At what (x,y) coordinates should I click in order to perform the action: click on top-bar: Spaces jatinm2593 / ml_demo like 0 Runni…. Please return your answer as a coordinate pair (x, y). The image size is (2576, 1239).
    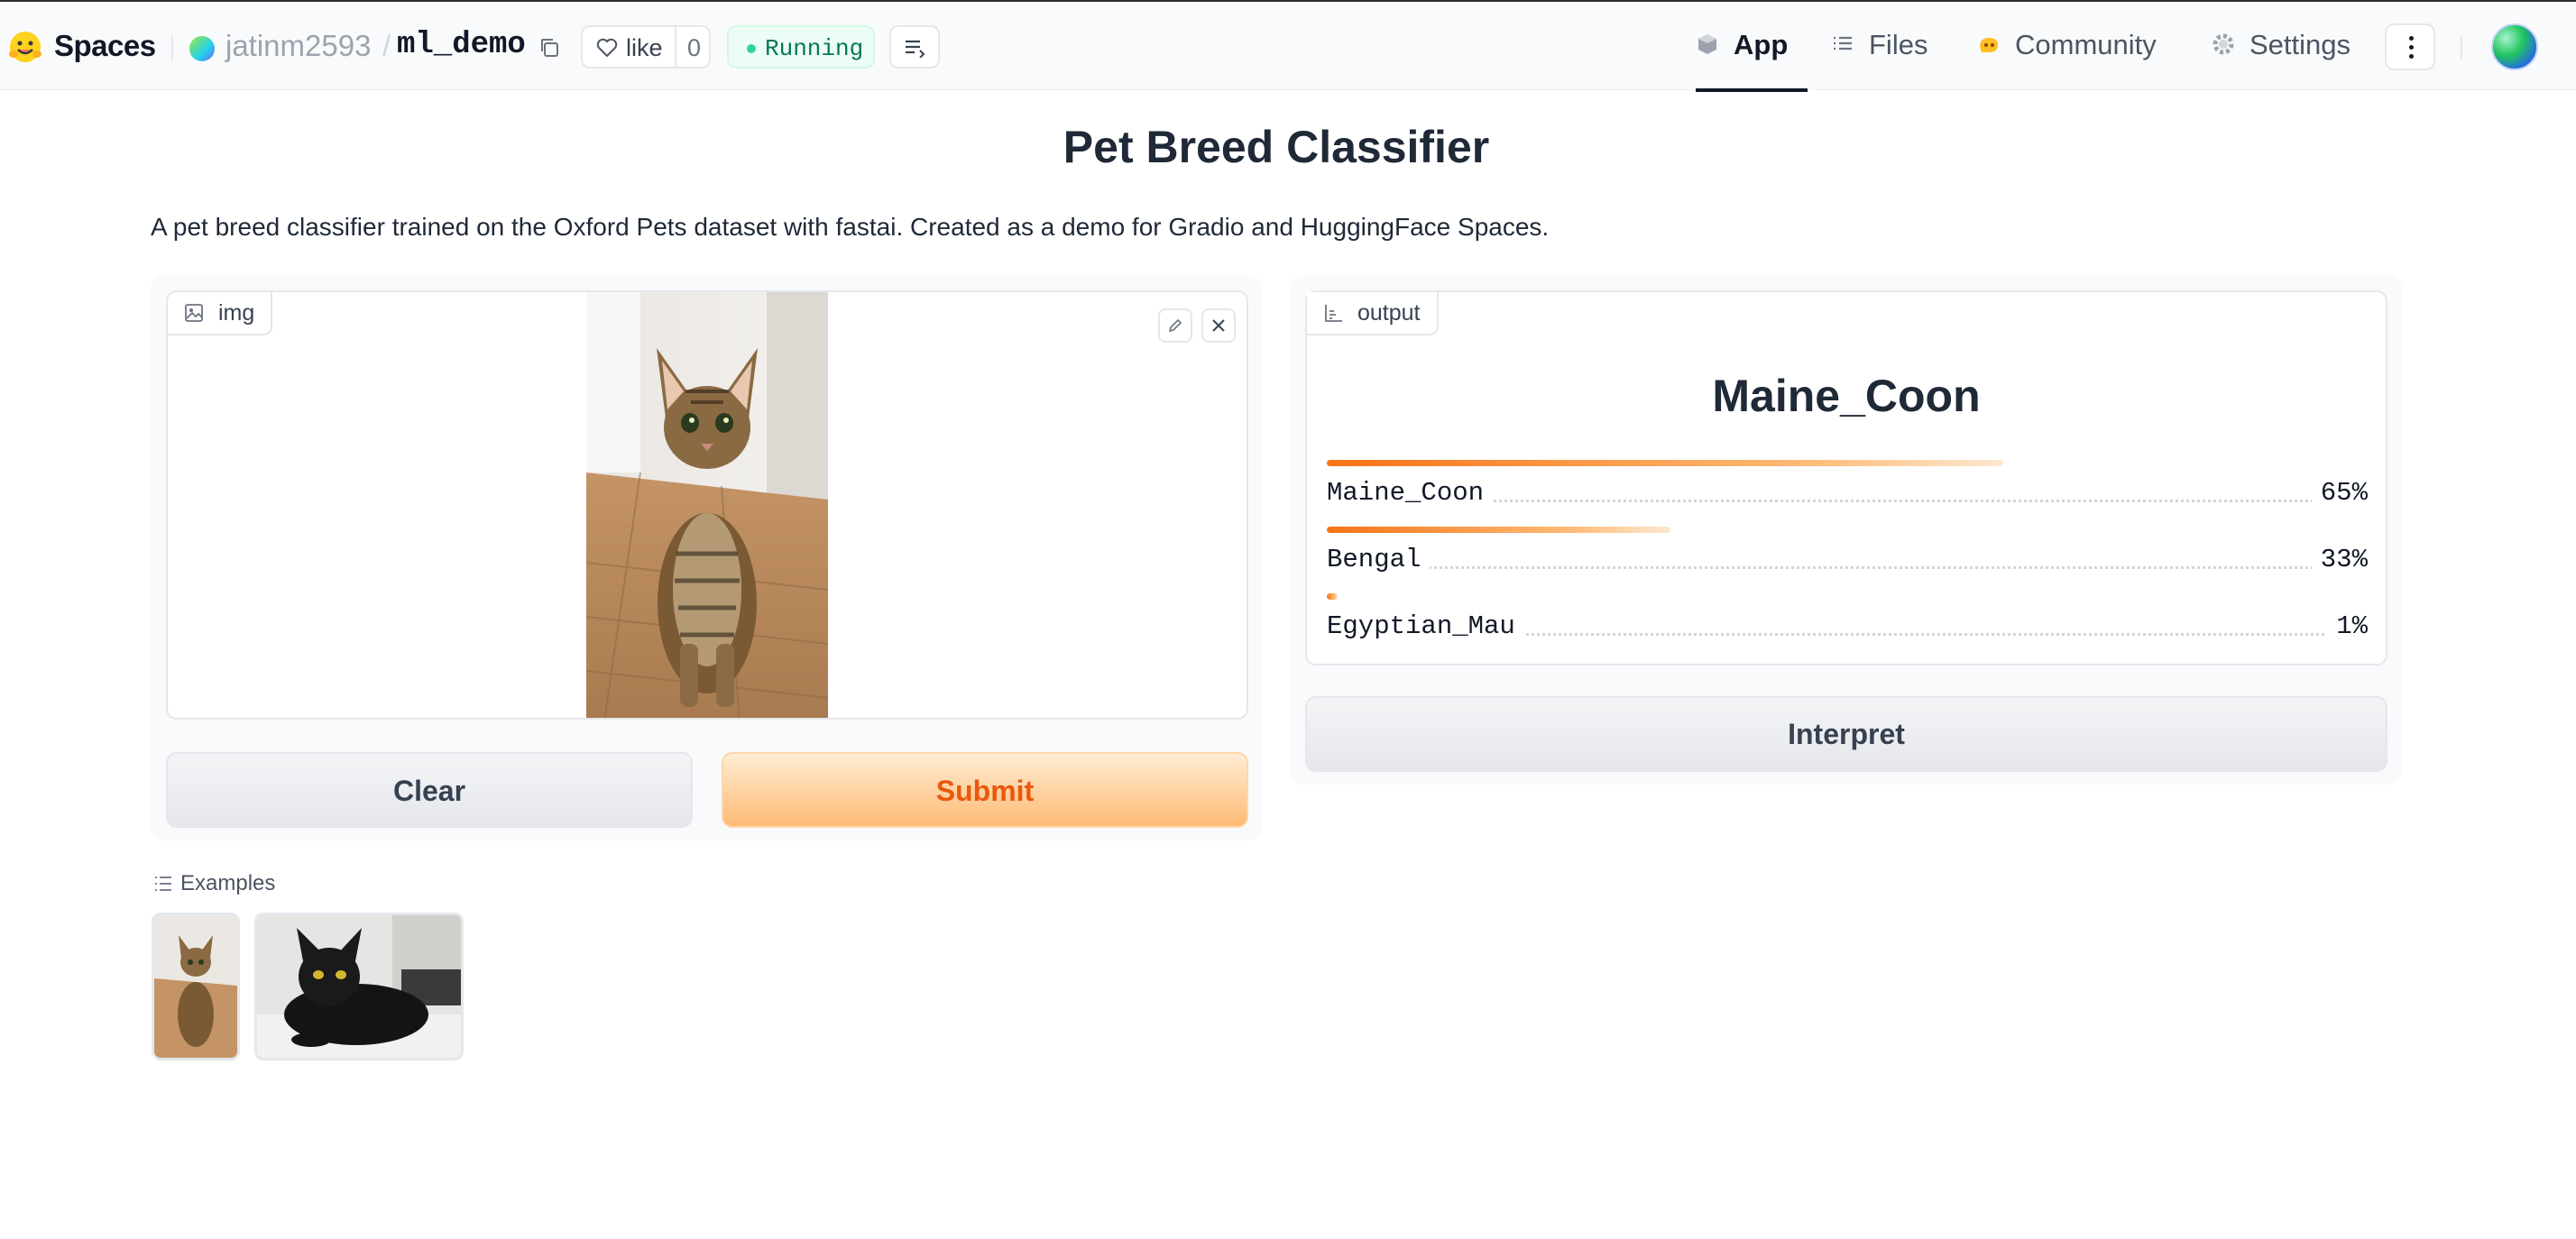
    Looking at the image, I should click on (1288, 46).